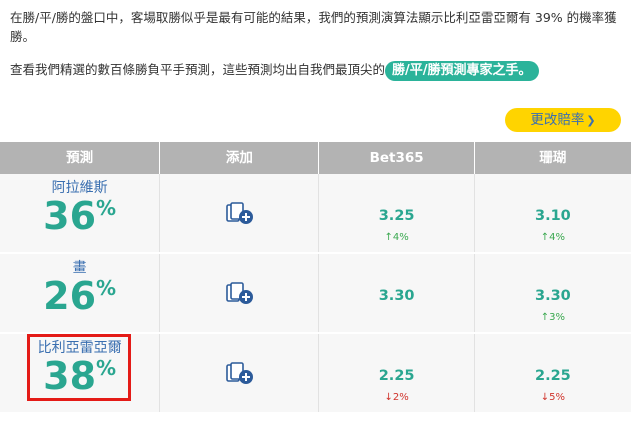 This screenshot has width=631, height=424. What do you see at coordinates (462, 71) in the screenshot?
I see `experts-pill-link: 勝/平/勝預測專家之手。` at bounding box center [462, 71].